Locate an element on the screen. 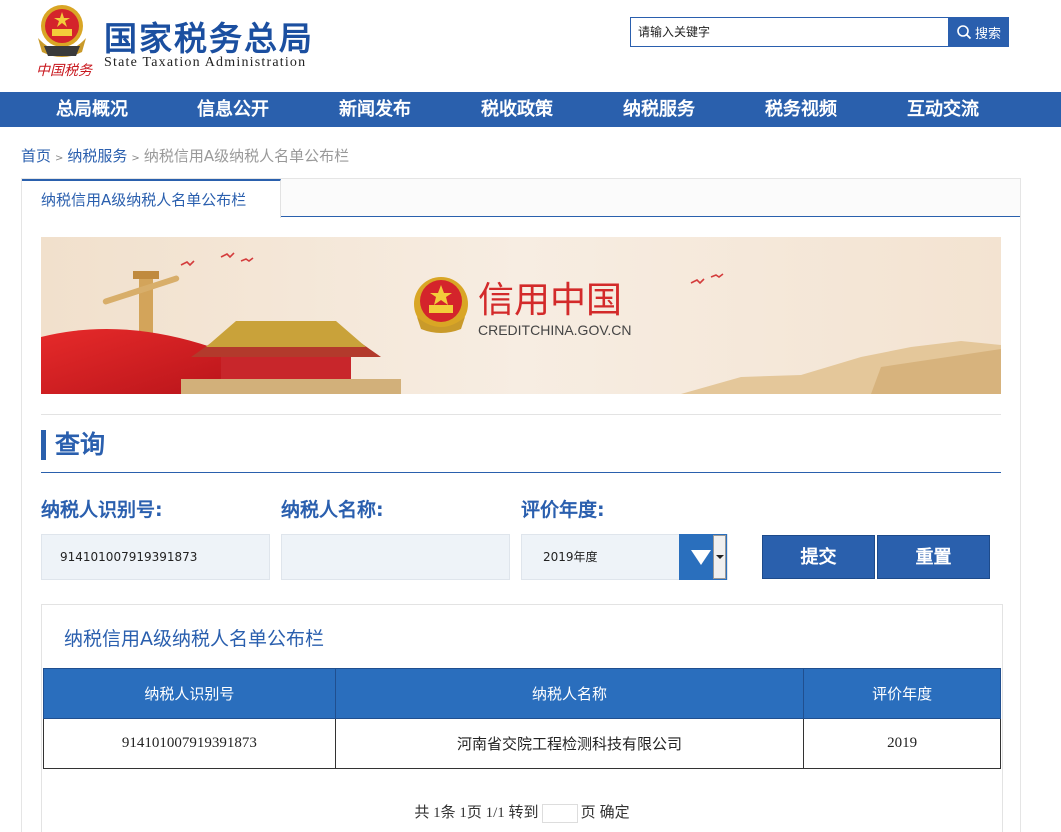  taxid-field is located at coordinates (155, 557).